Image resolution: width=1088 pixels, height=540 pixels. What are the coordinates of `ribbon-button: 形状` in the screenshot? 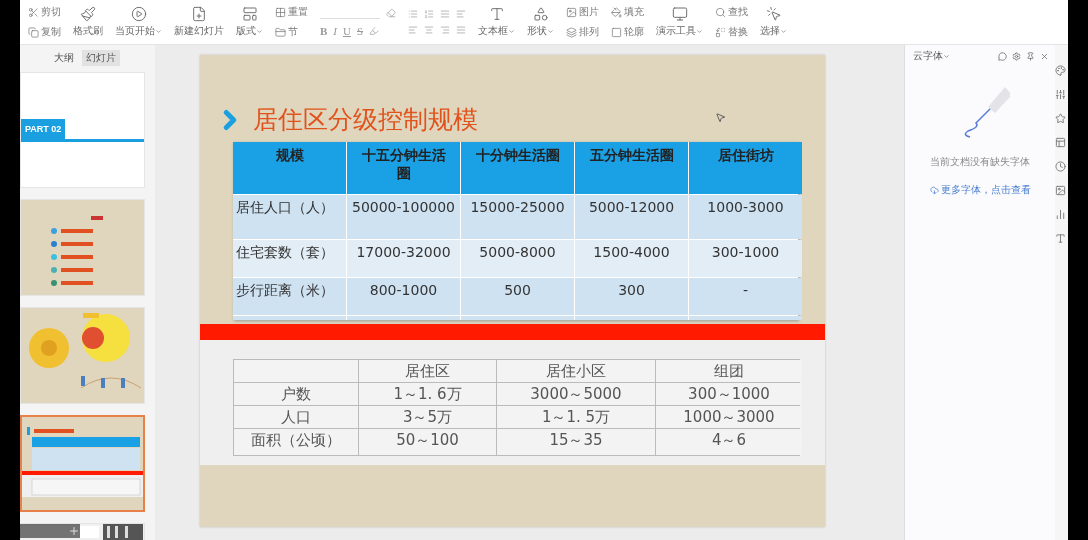 It's located at (540, 22).